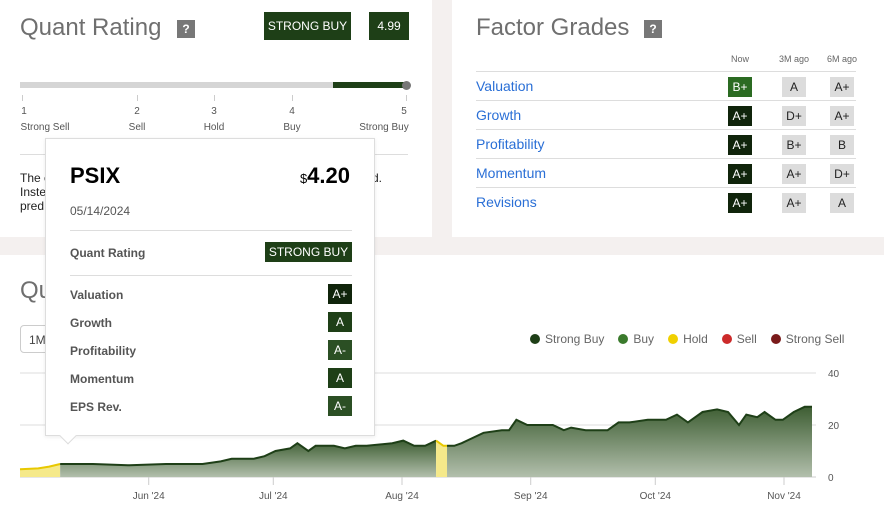 This screenshot has width=884, height=520. What do you see at coordinates (531, 496) in the screenshot?
I see `x-tick-label: Sep '24` at bounding box center [531, 496].